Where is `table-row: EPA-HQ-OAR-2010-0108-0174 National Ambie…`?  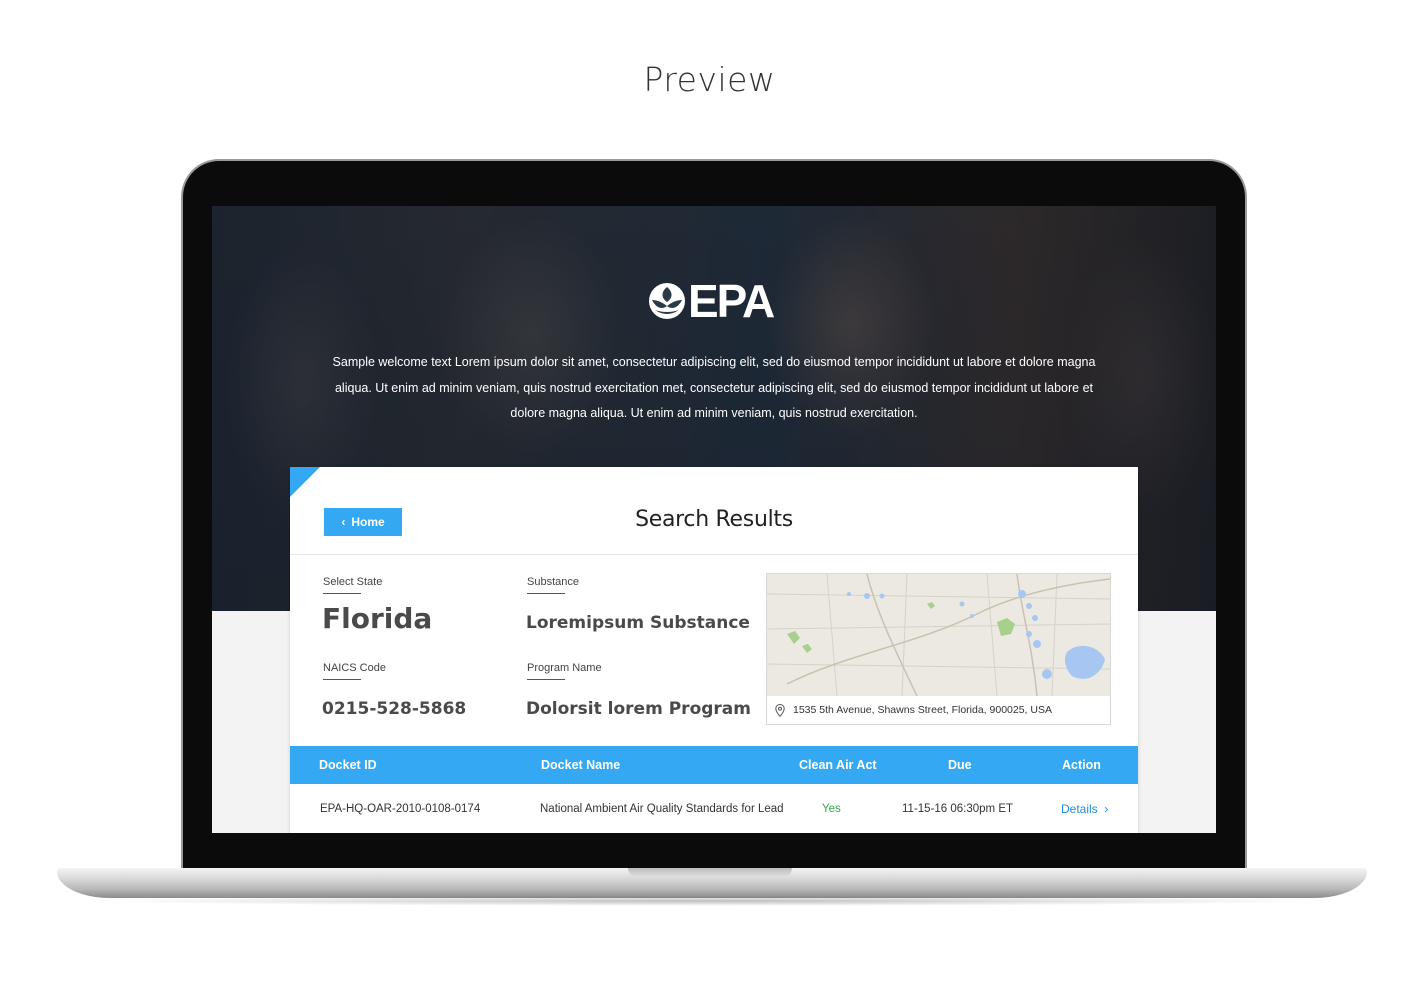
table-row: EPA-HQ-OAR-2010-0108-0174 National Ambie… is located at coordinates (714, 808).